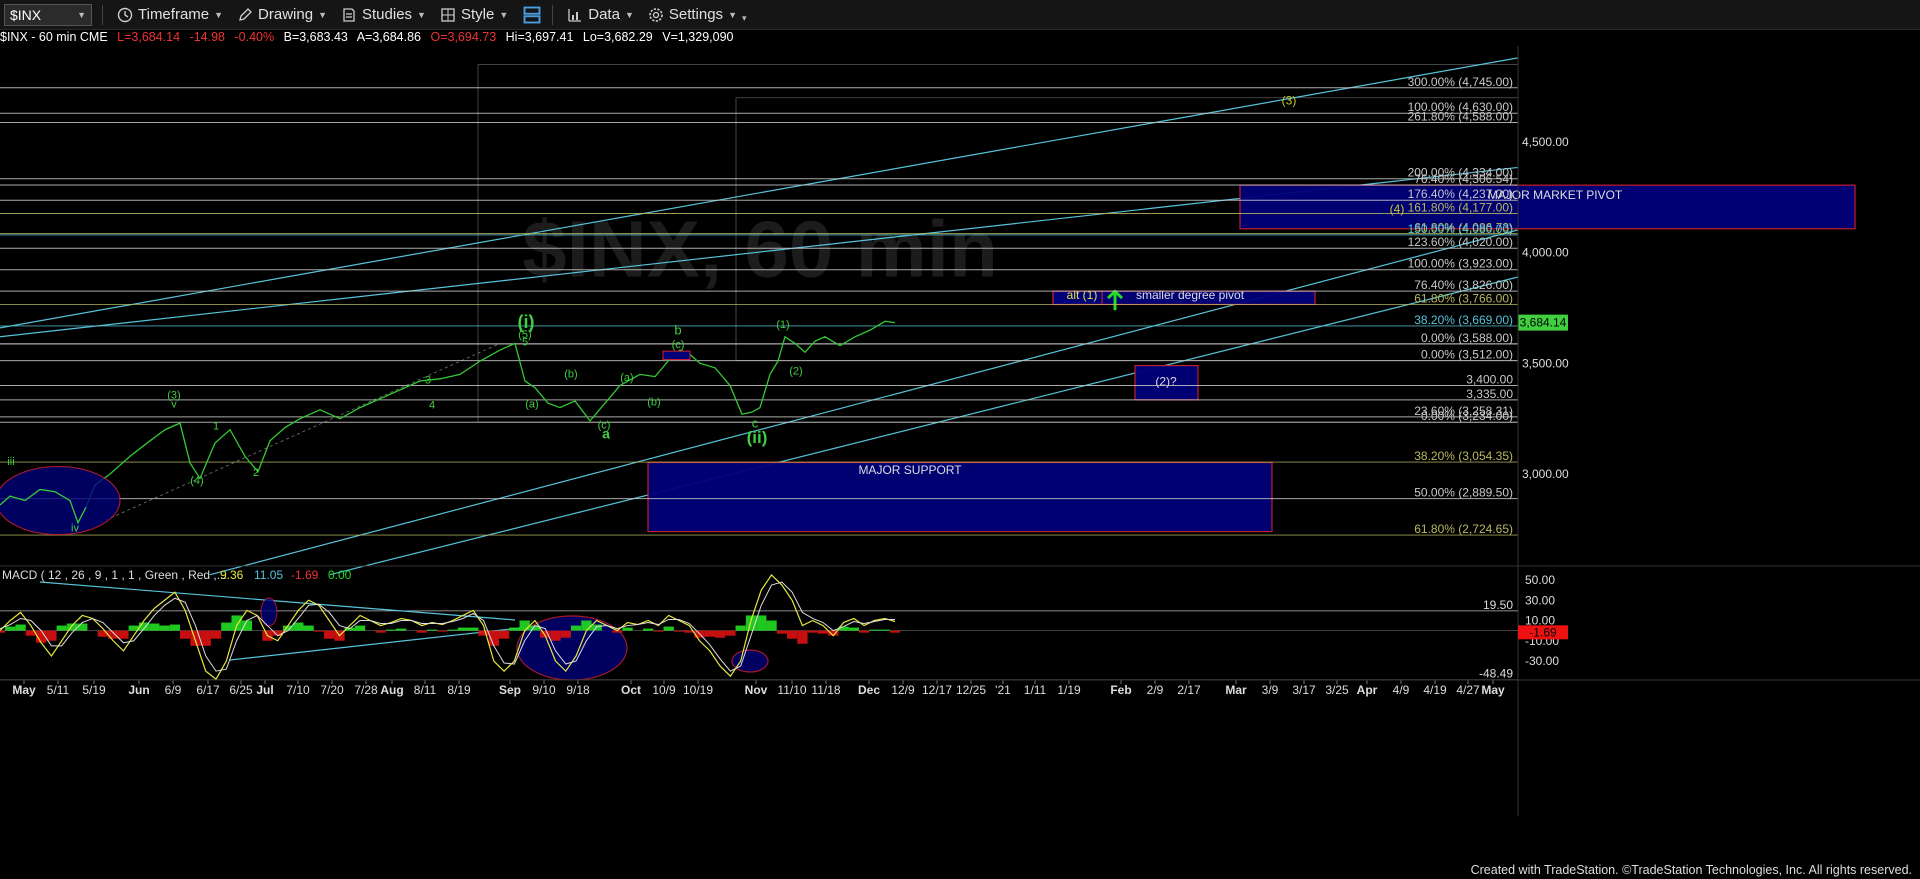 The image size is (1920, 879). I want to click on macd-value: -1.69, so click(305, 575).